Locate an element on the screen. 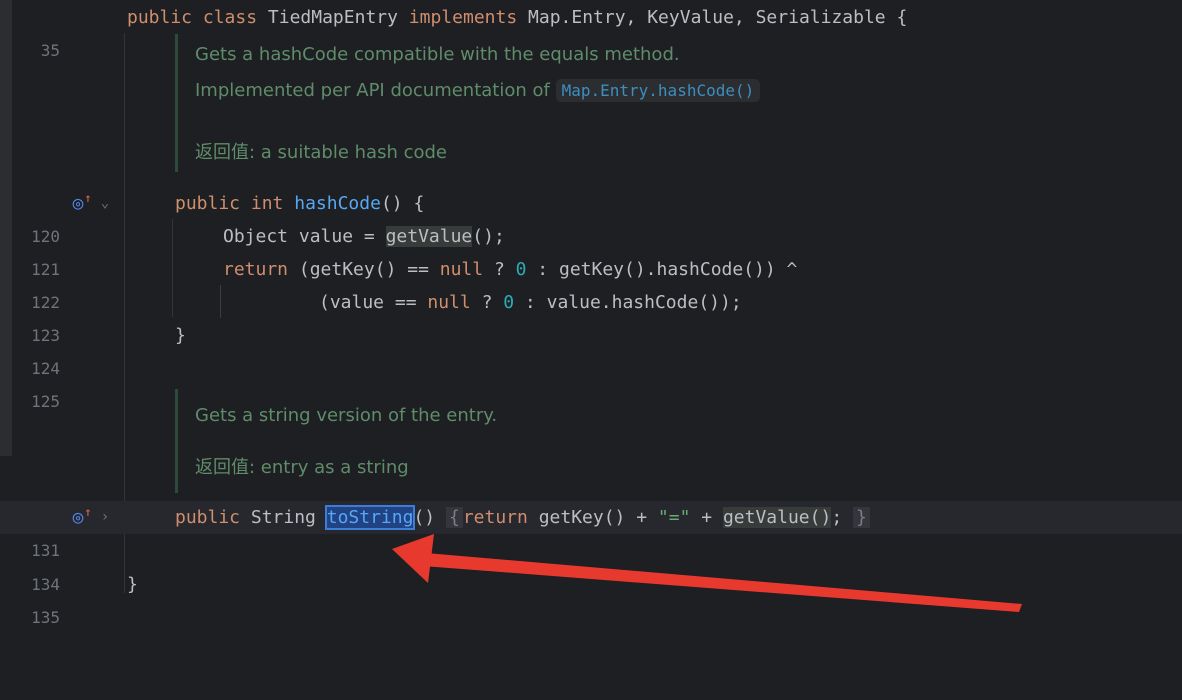  annotation-arrow-head is located at coordinates (413, 558).